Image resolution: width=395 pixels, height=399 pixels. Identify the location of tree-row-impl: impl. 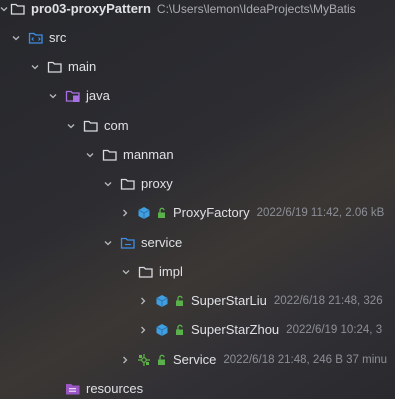
(197, 271).